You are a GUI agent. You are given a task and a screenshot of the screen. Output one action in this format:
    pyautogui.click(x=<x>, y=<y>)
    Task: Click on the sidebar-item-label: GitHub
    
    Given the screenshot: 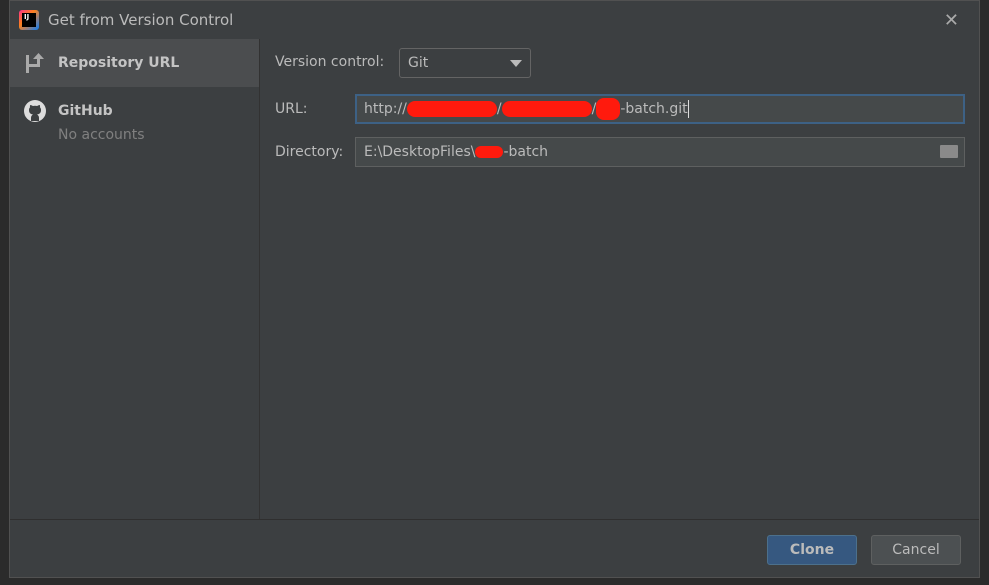 What is the action you would take?
    pyautogui.click(x=85, y=111)
    